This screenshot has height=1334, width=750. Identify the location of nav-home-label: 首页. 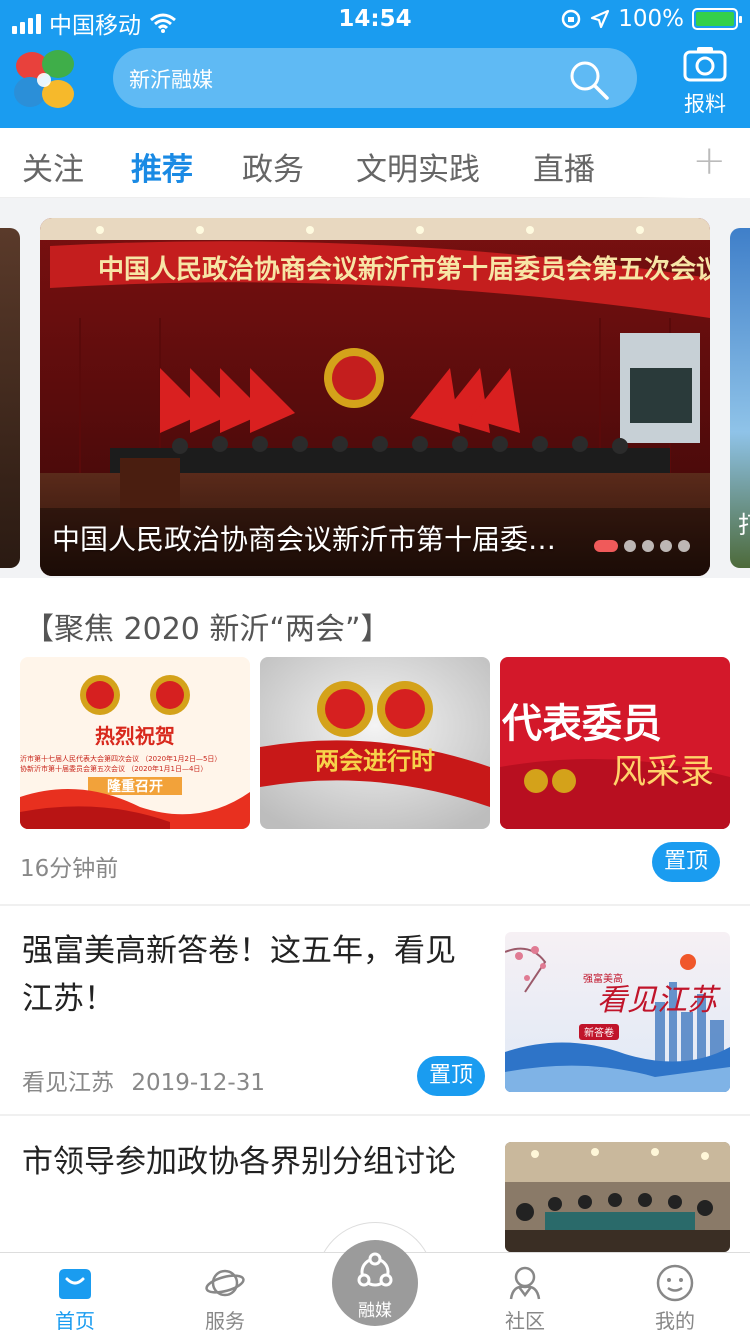
(75, 1321).